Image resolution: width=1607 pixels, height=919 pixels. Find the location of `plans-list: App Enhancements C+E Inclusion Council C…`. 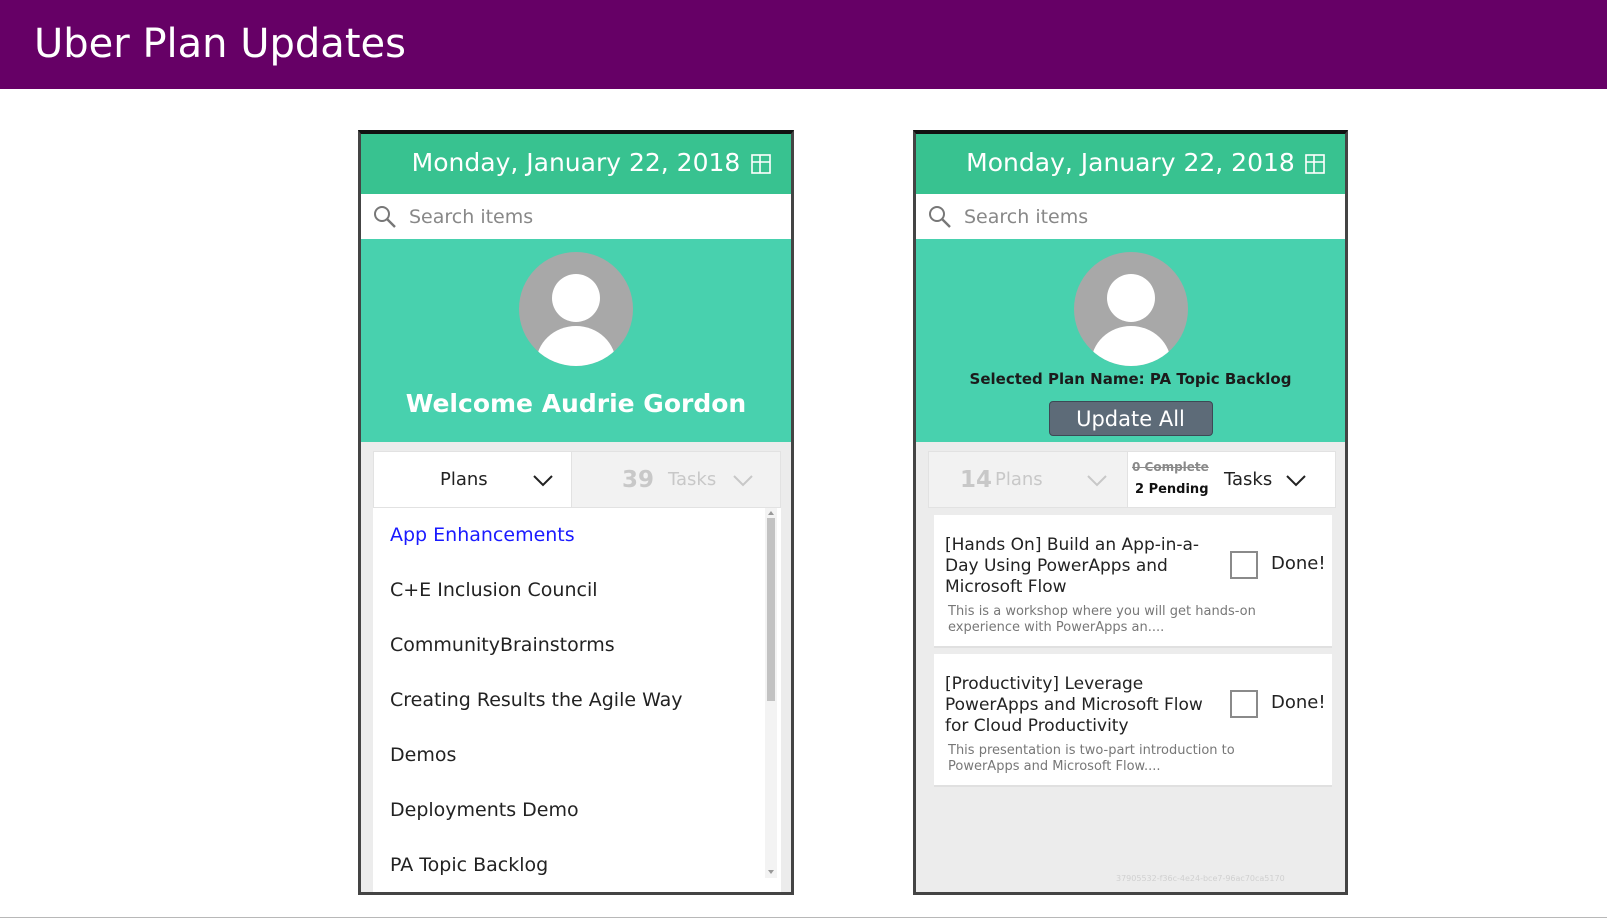

plans-list: App Enhancements C+E Inclusion Council C… is located at coordinates (577, 700).